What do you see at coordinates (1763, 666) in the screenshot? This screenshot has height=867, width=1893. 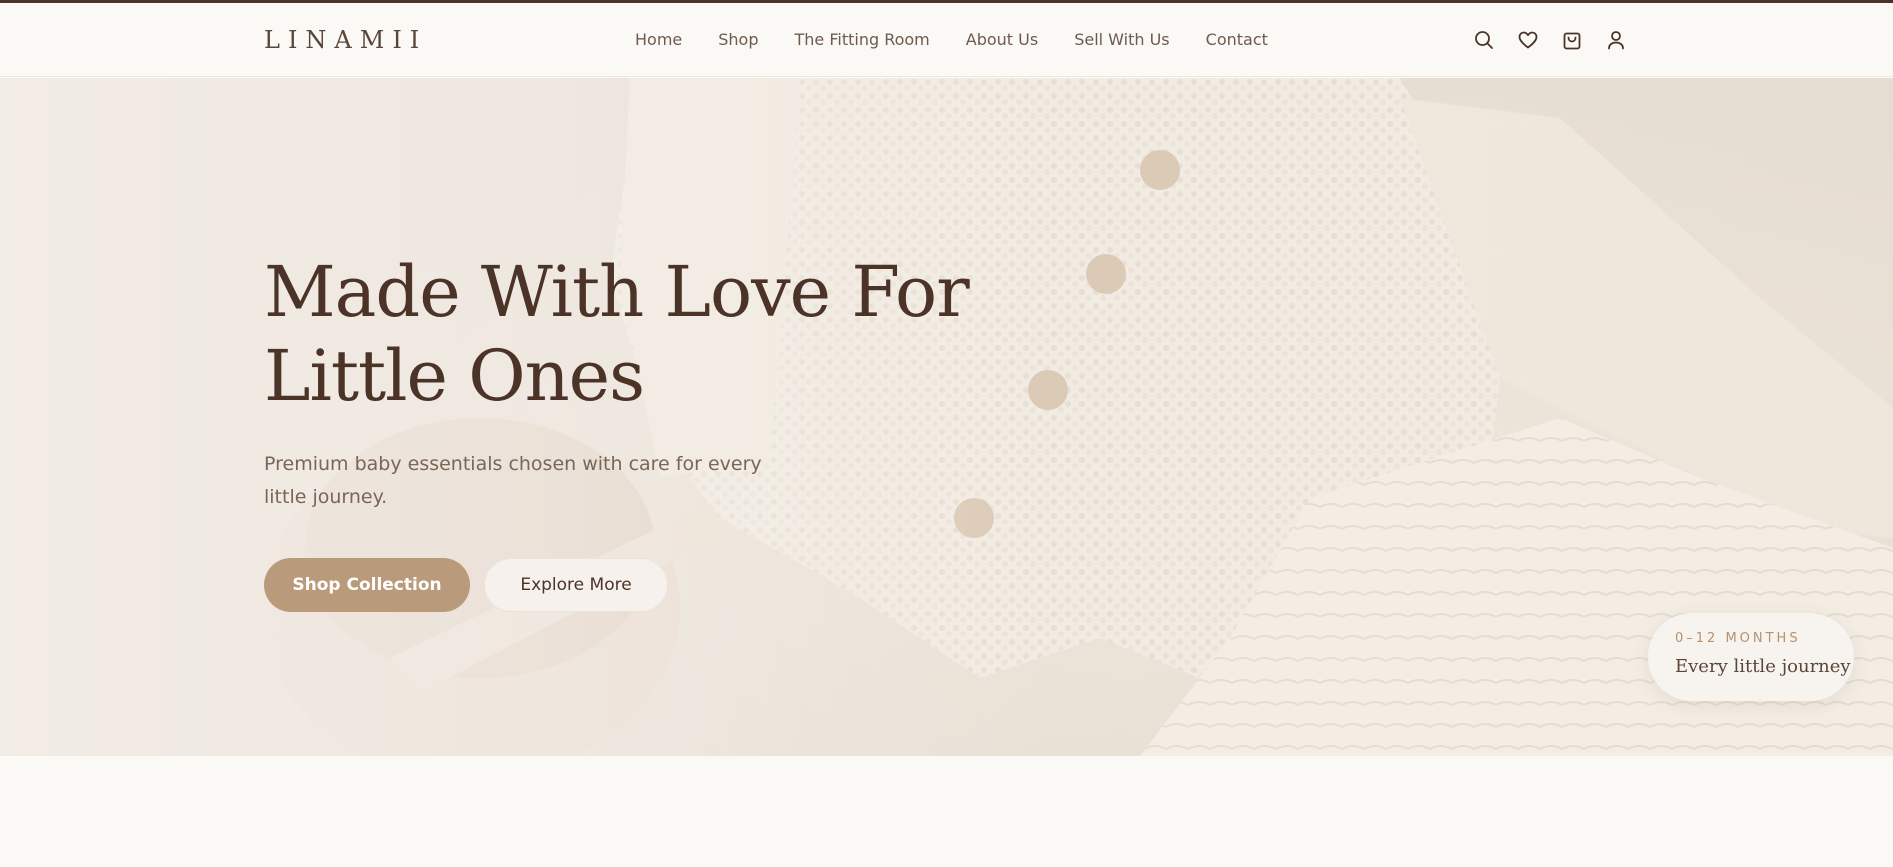 I see `badge-text: Every little journey` at bounding box center [1763, 666].